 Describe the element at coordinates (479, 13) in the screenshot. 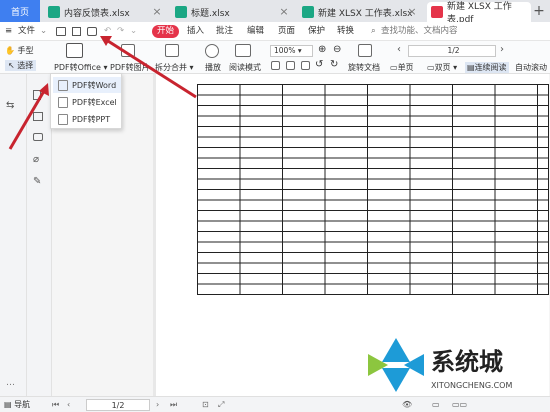

I see `tab-file-4: 新建 XLSX 工作表.pdf` at that location.